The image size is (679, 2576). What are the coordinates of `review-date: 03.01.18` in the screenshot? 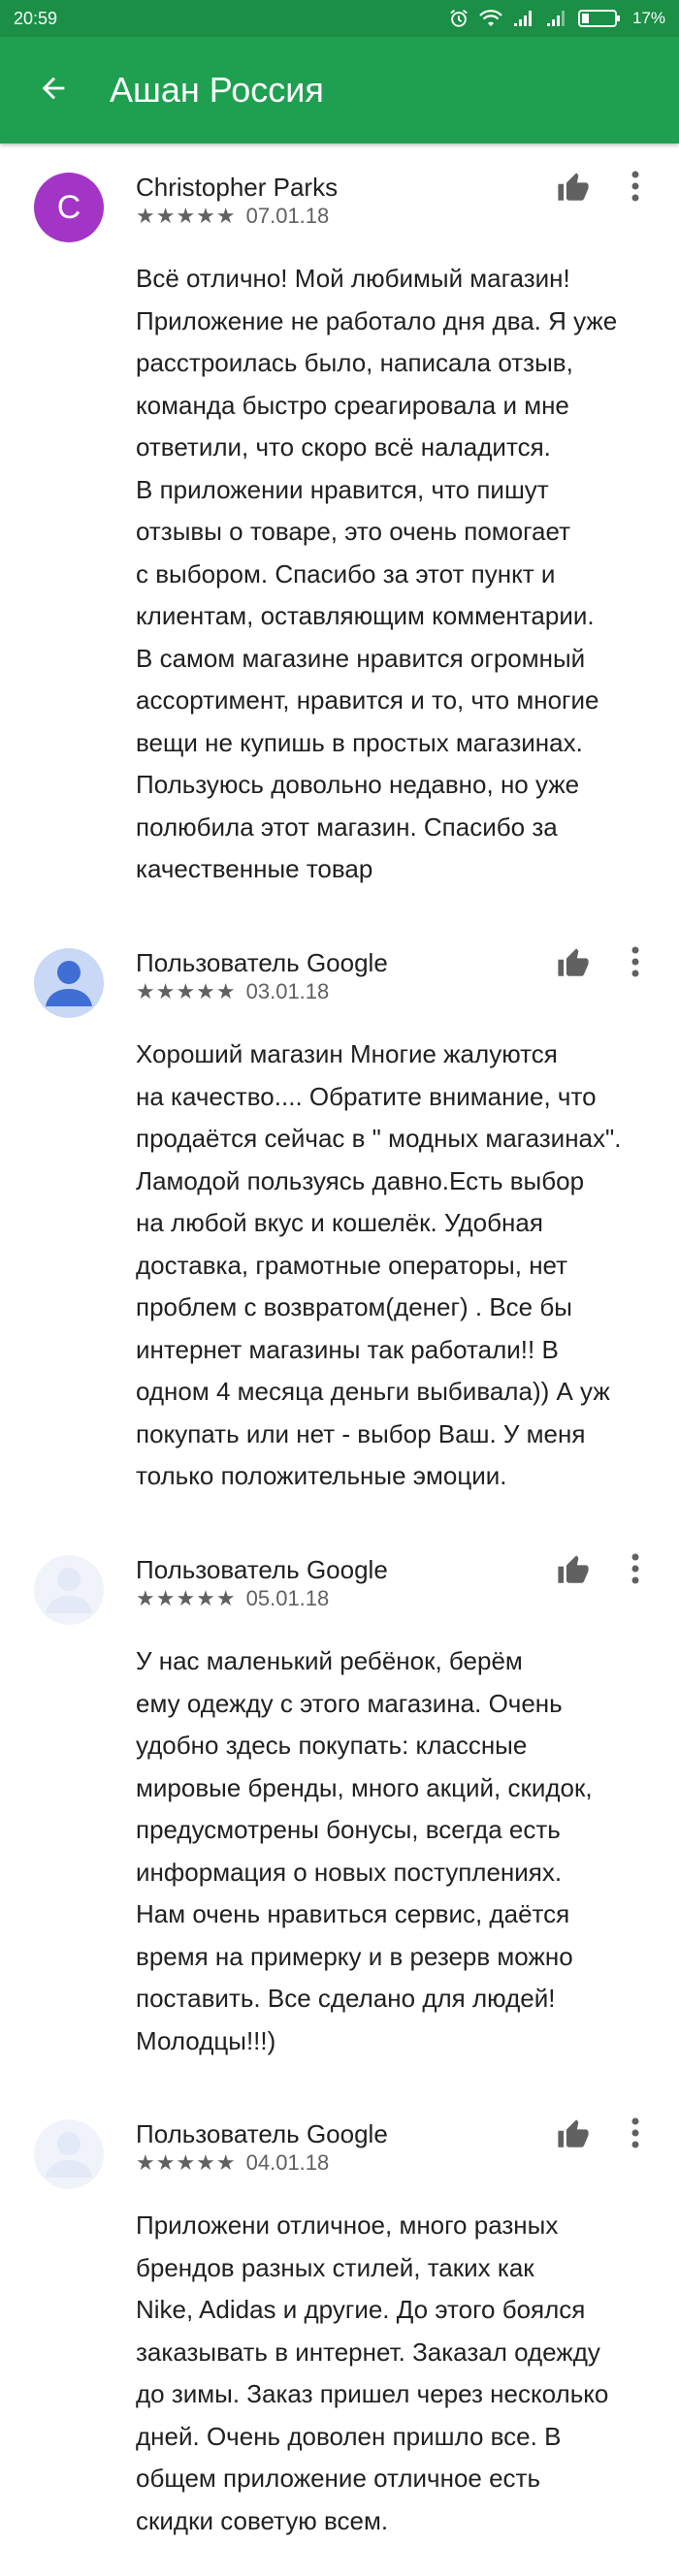 It's located at (287, 991).